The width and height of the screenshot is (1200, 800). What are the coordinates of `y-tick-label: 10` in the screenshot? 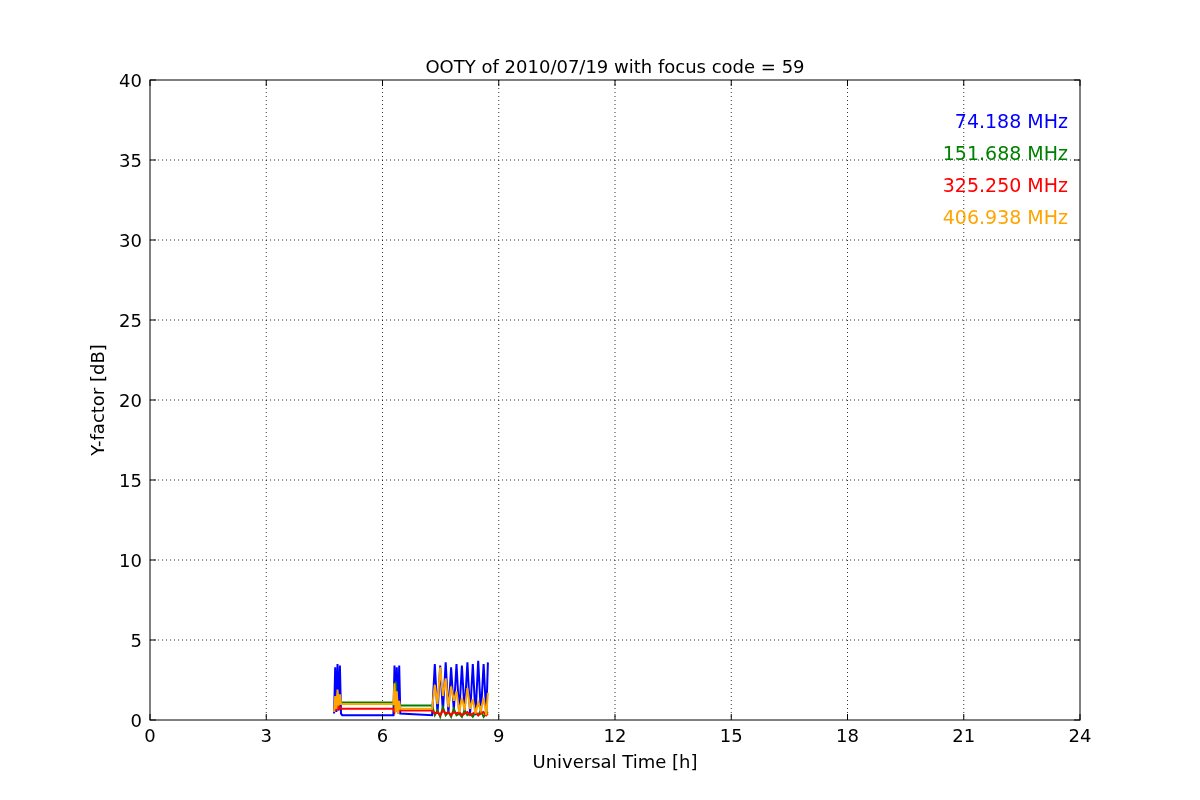 It's located at (130, 560).